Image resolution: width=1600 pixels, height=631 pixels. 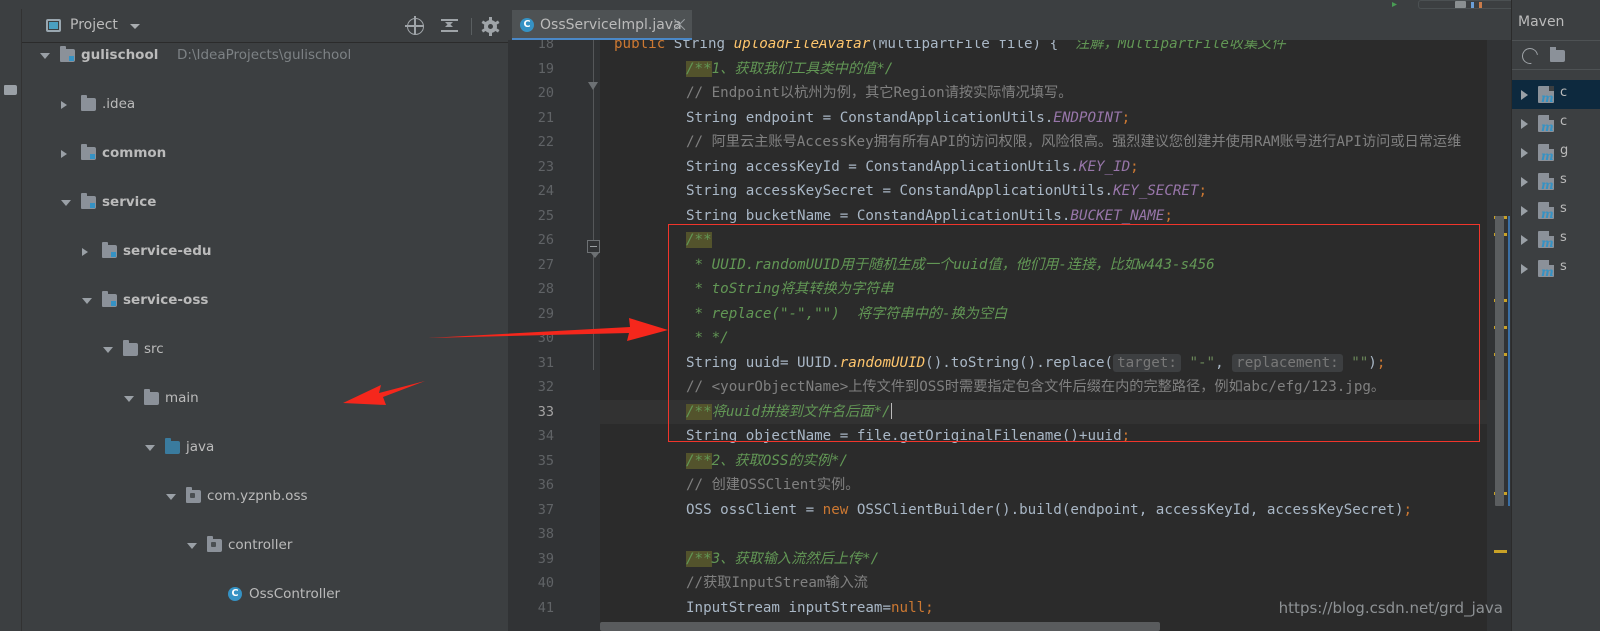 I want to click on tree-item-service: service, so click(x=265, y=202).